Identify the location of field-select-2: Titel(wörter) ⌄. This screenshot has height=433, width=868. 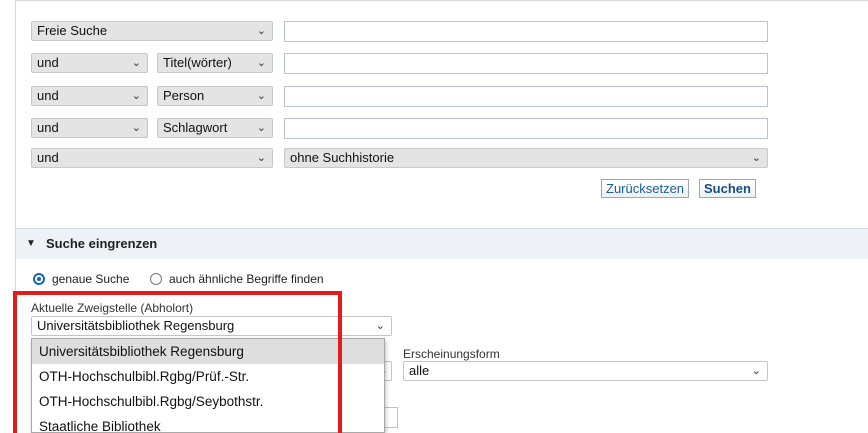
(215, 63).